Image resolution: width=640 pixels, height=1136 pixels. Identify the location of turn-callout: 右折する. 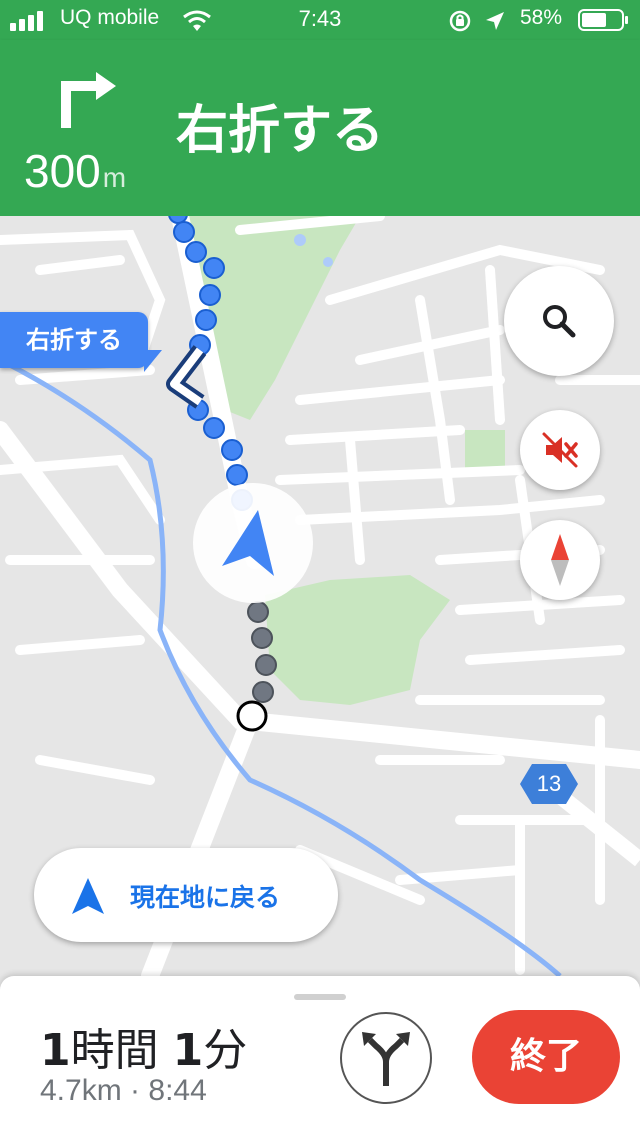
(81, 342).